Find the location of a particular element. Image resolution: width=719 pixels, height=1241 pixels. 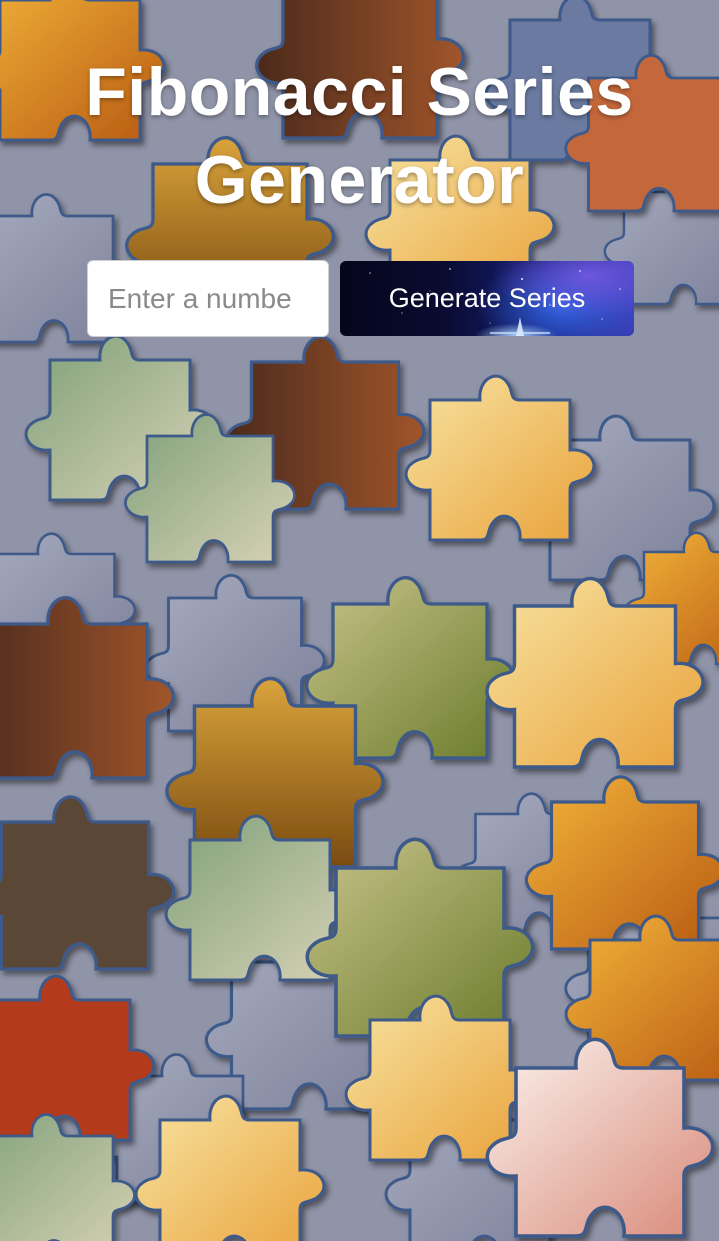

generate-series-button-label: Generate Series is located at coordinates (487, 298).